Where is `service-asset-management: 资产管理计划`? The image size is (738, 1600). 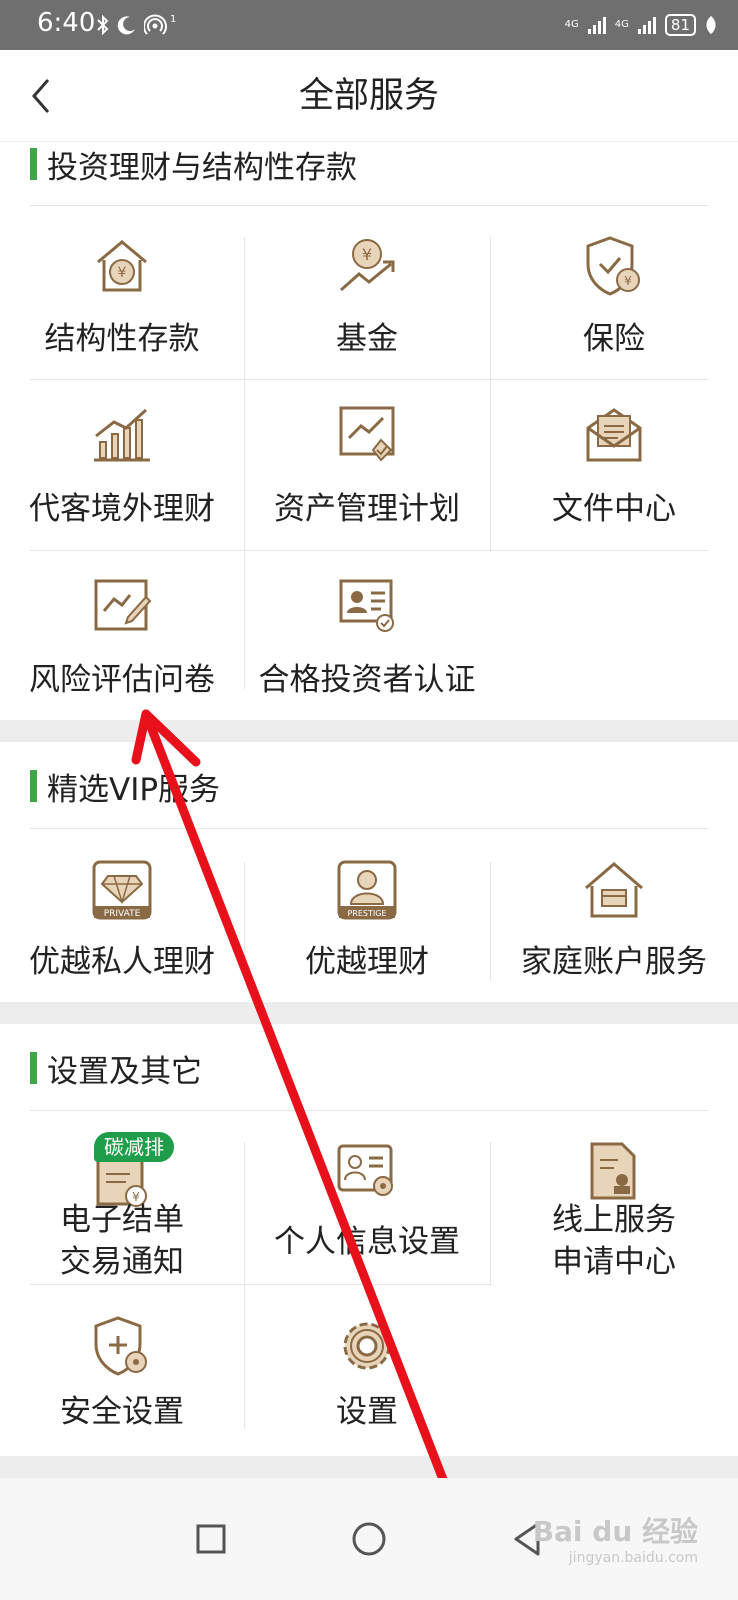 service-asset-management: 资产管理计划 is located at coordinates (367, 465).